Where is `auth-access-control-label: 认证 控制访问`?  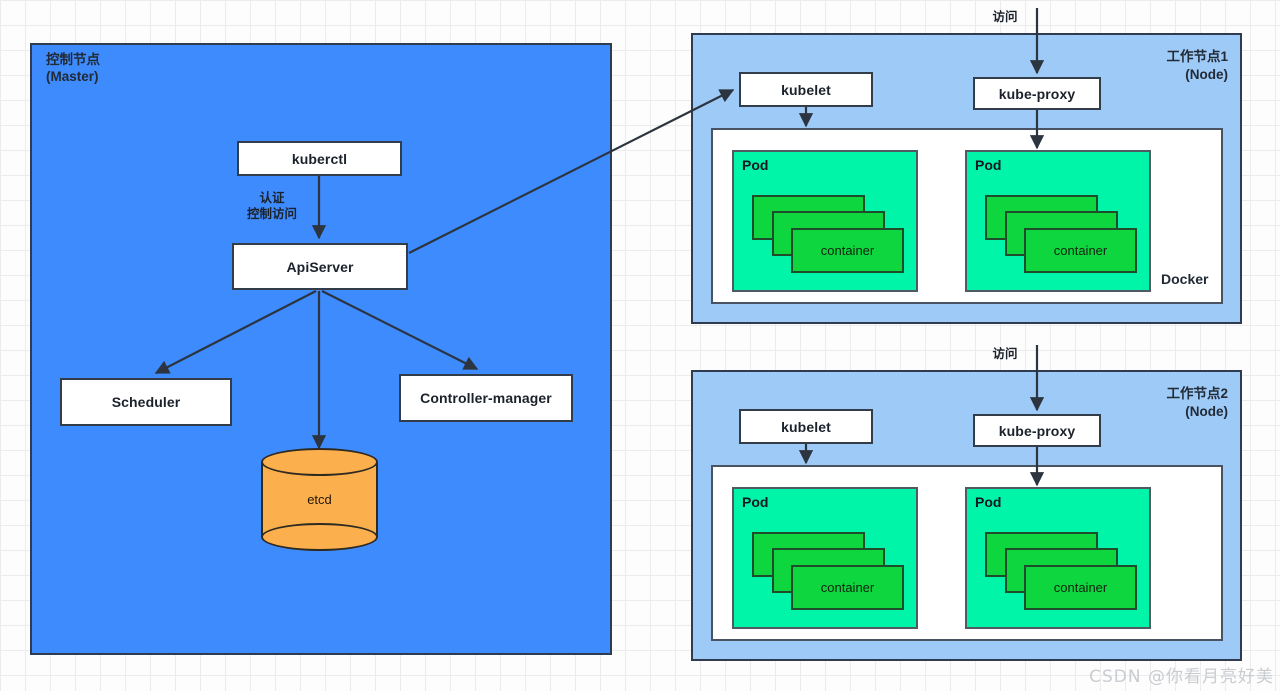
auth-access-control-label: 认证 控制访问 is located at coordinates (271, 206).